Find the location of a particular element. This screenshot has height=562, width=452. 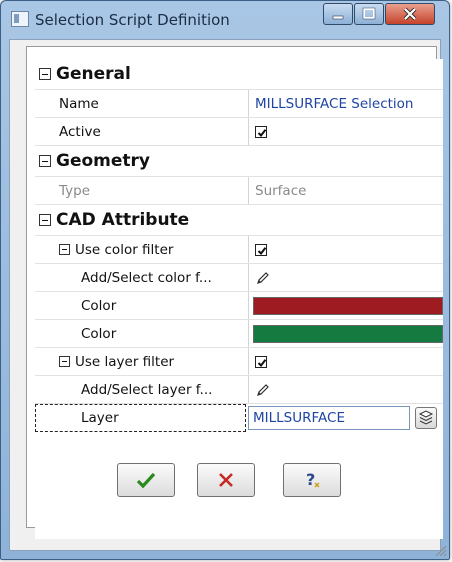

title-bar: Selection Script Definition is located at coordinates (225, 20).